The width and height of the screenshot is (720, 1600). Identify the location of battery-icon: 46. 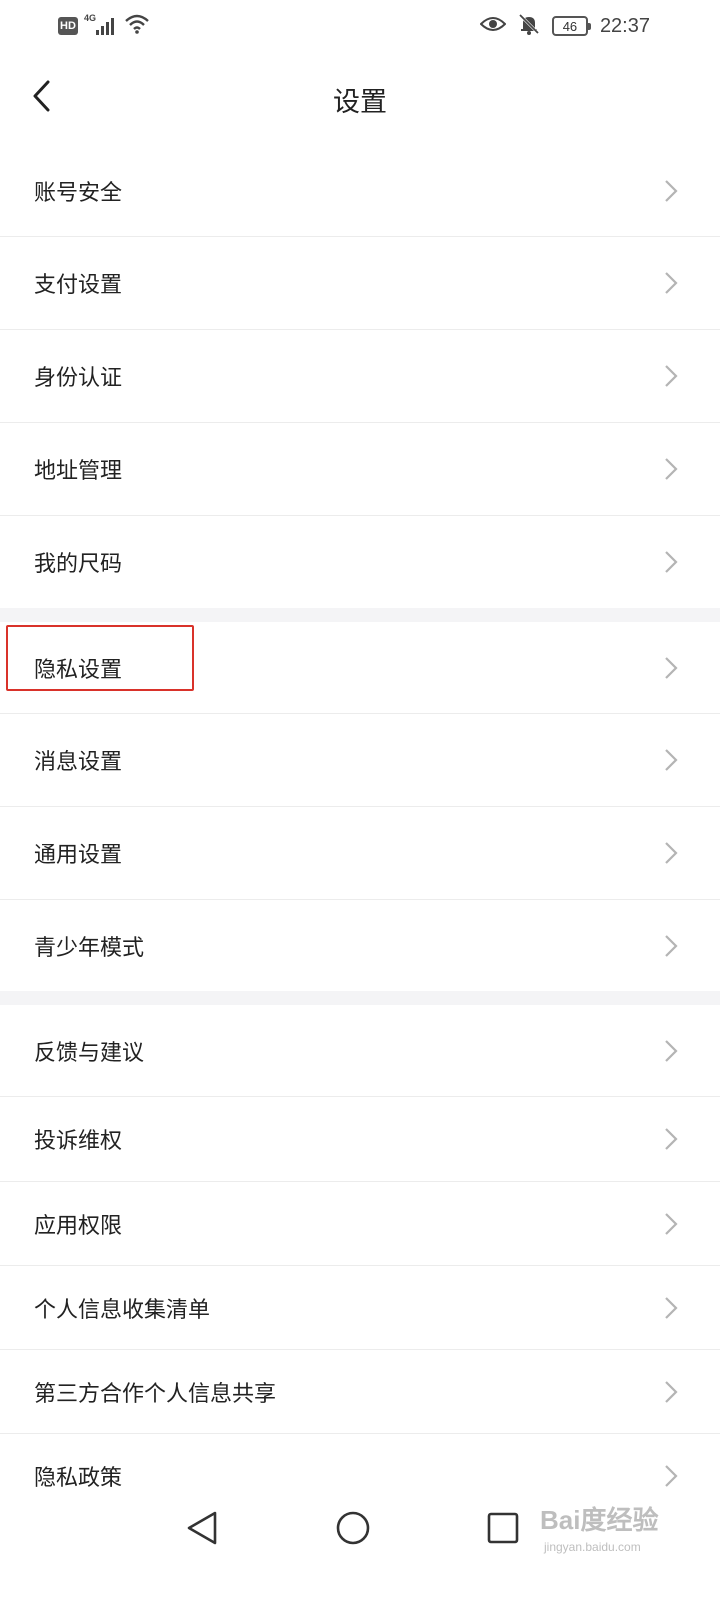
(571, 26).